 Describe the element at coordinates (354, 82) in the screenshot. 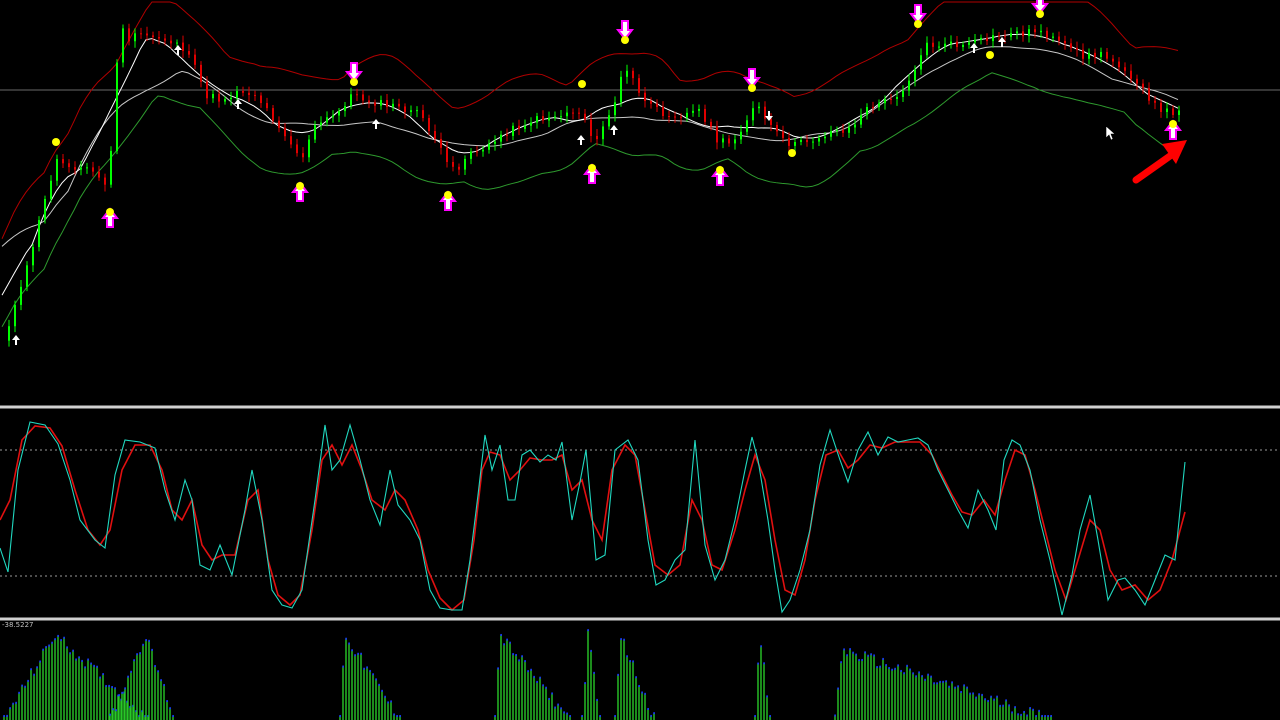

I see `signal-dot` at that location.